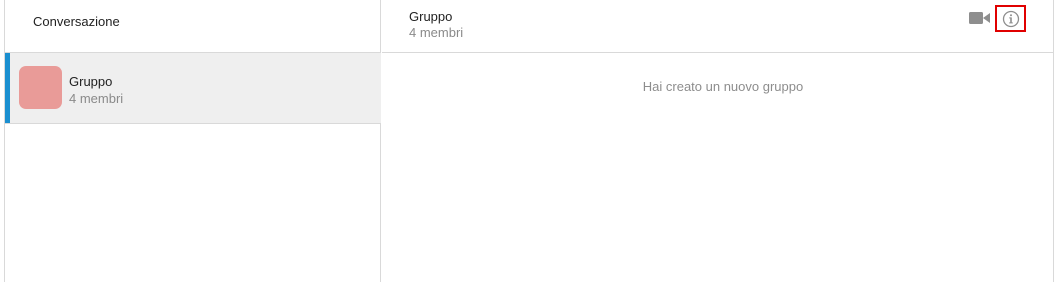  What do you see at coordinates (436, 32) in the screenshot?
I see `chat-members-count: 4 membri` at bounding box center [436, 32].